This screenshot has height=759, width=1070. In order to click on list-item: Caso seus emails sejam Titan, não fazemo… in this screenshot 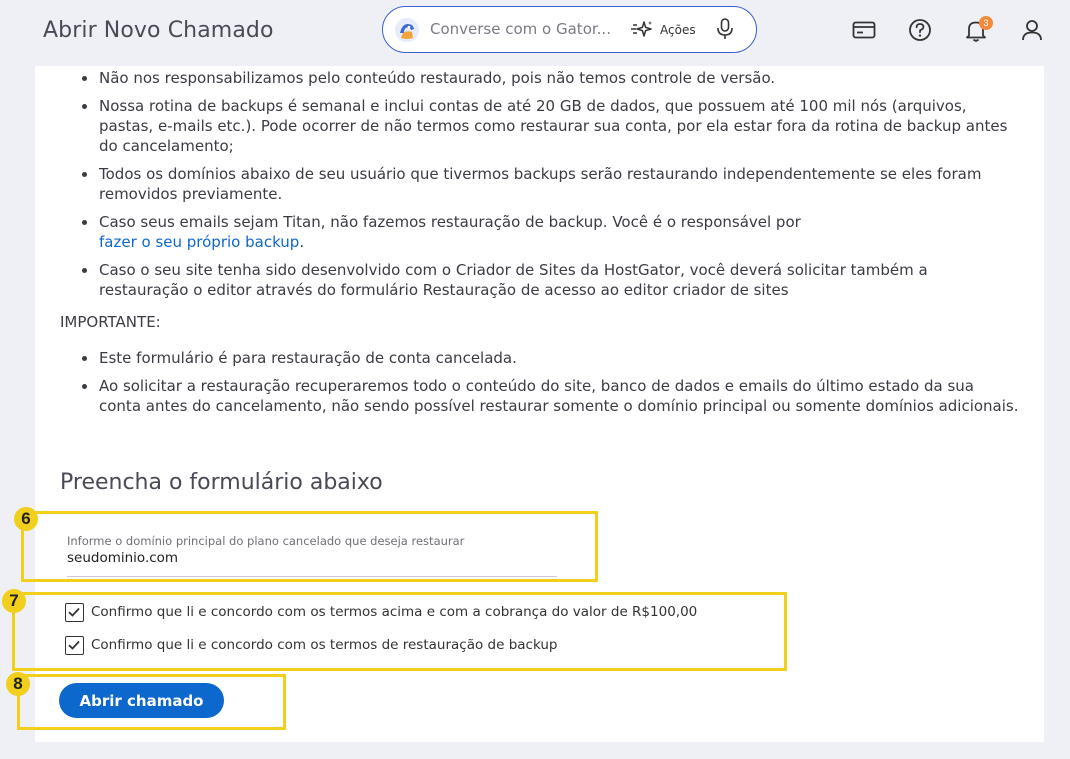, I will do `click(540, 232)`.